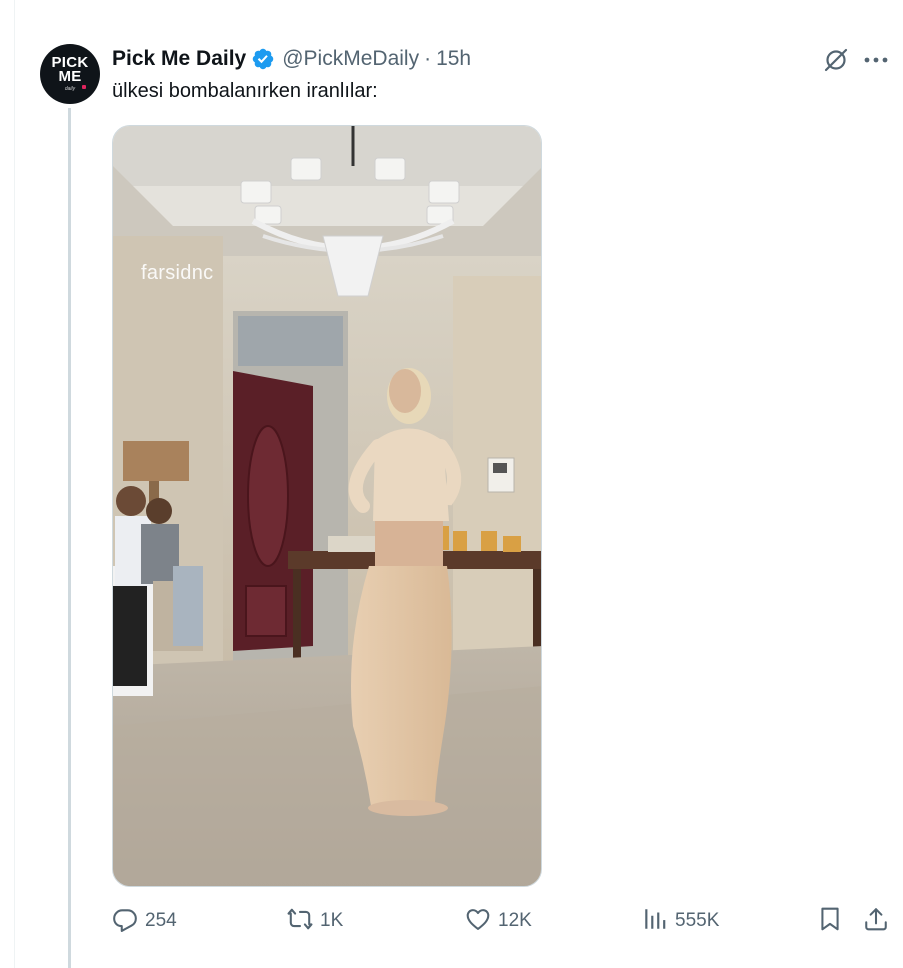 The image size is (903, 968). What do you see at coordinates (161, 920) in the screenshot?
I see `reply-count: 254` at bounding box center [161, 920].